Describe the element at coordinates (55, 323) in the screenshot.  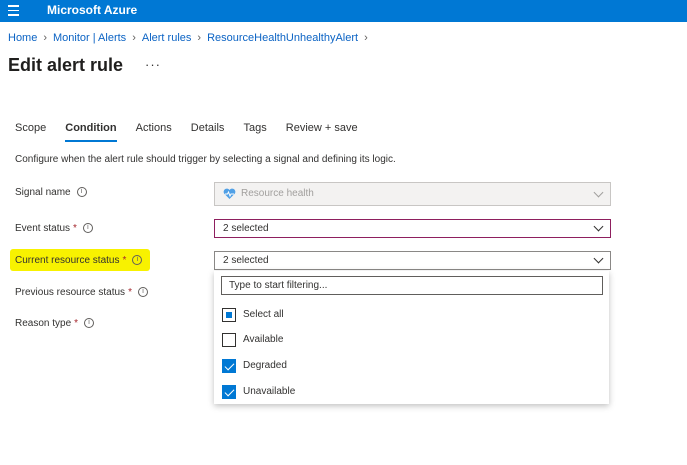
I see `reason-type-label: Reason type * i` at that location.